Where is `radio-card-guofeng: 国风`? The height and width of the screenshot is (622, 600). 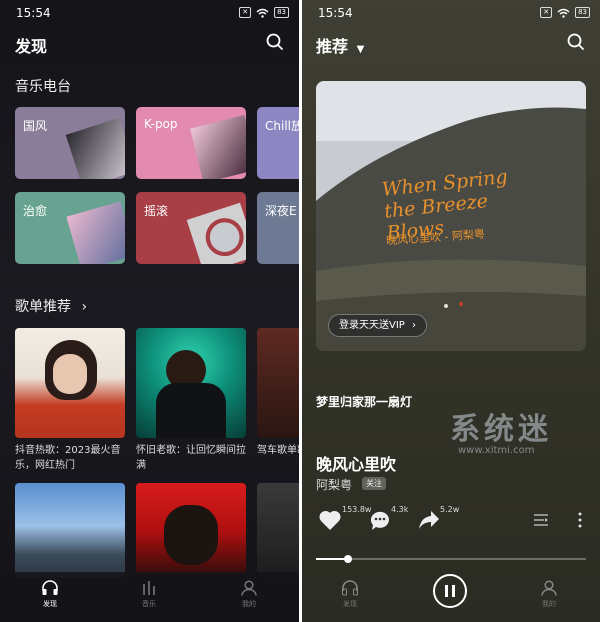 radio-card-guofeng: 国风 is located at coordinates (70, 143).